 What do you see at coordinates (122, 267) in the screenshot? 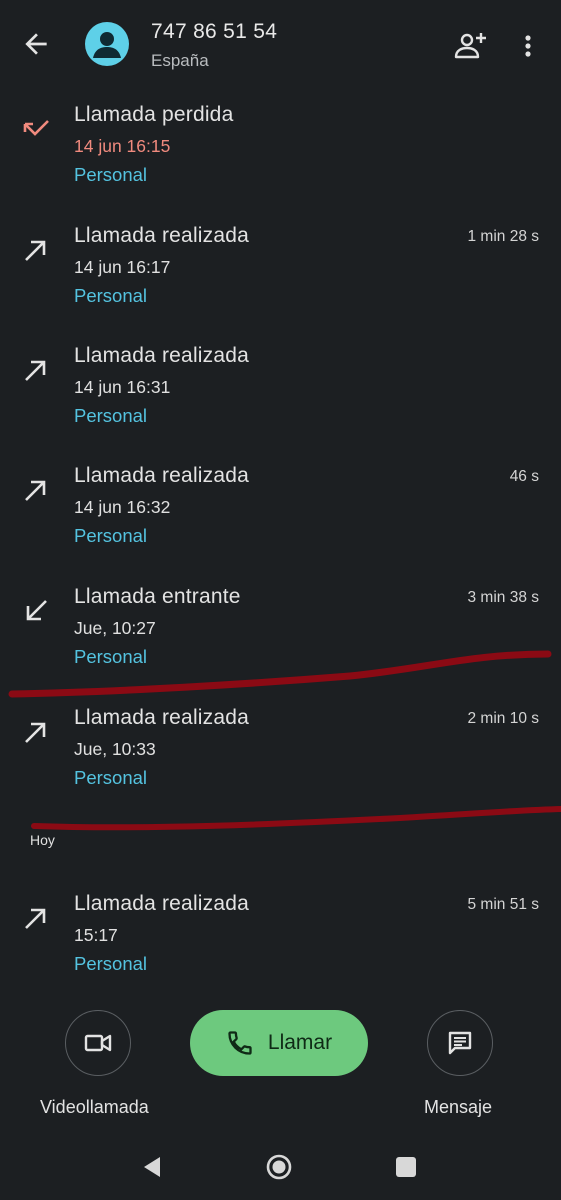
I see `call-time: 14 jun 16:17` at bounding box center [122, 267].